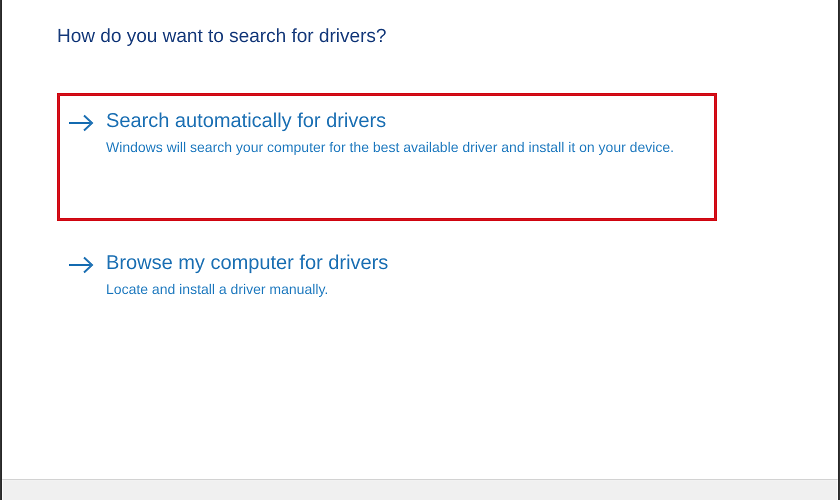 Image resolution: width=840 pixels, height=500 pixels. Describe the element at coordinates (222, 37) in the screenshot. I see `dialog-heading: How do you want to search for drivers?` at that location.